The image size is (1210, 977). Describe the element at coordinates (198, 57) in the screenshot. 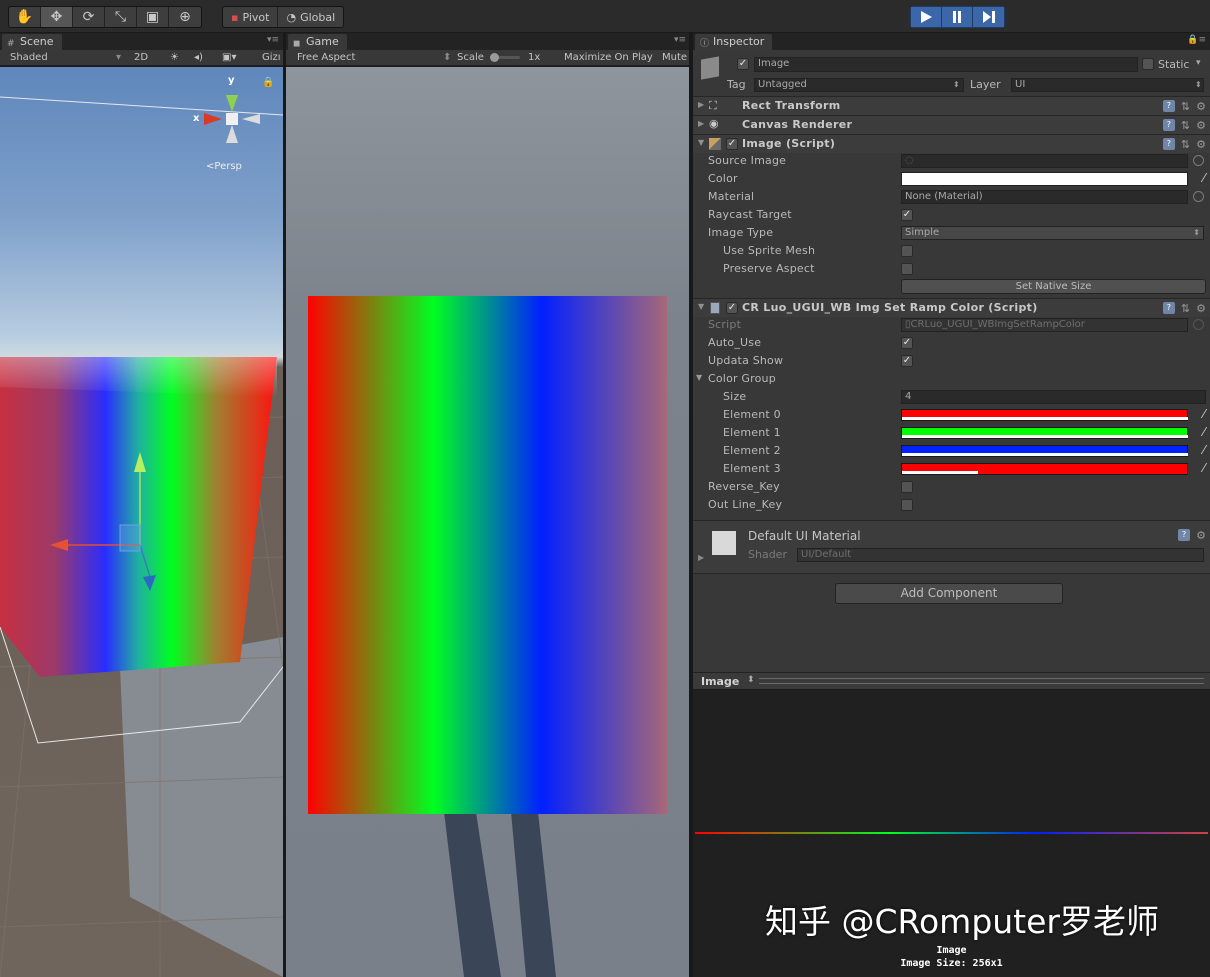

I see `audio-toggle-icon: ◂)` at that location.